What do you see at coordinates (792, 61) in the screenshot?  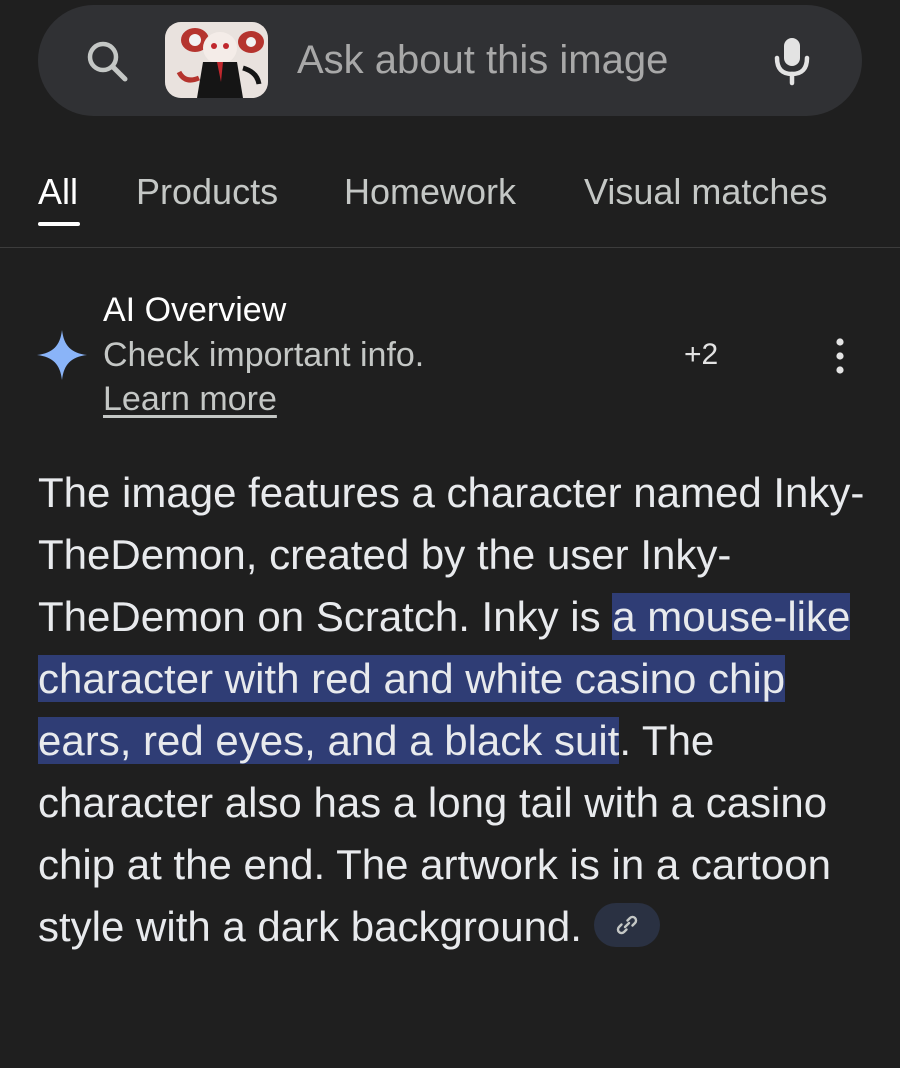 I see `mic-icon` at bounding box center [792, 61].